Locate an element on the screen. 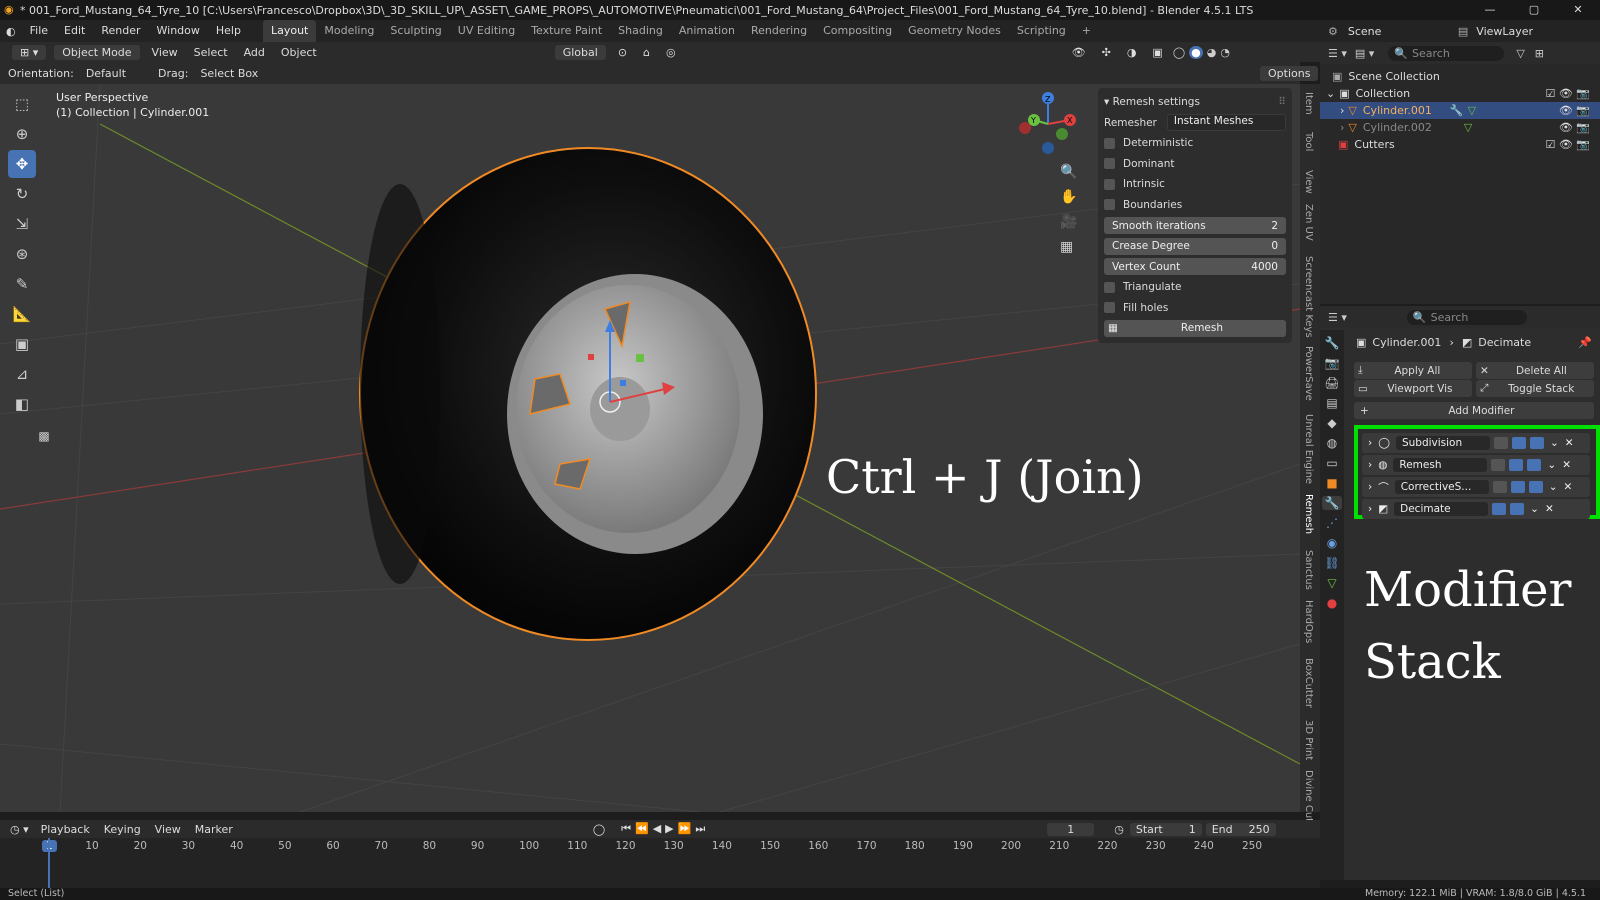 This screenshot has height=900, width=1600. apply-all-button: ⤓ Apply All is located at coordinates (1413, 370).